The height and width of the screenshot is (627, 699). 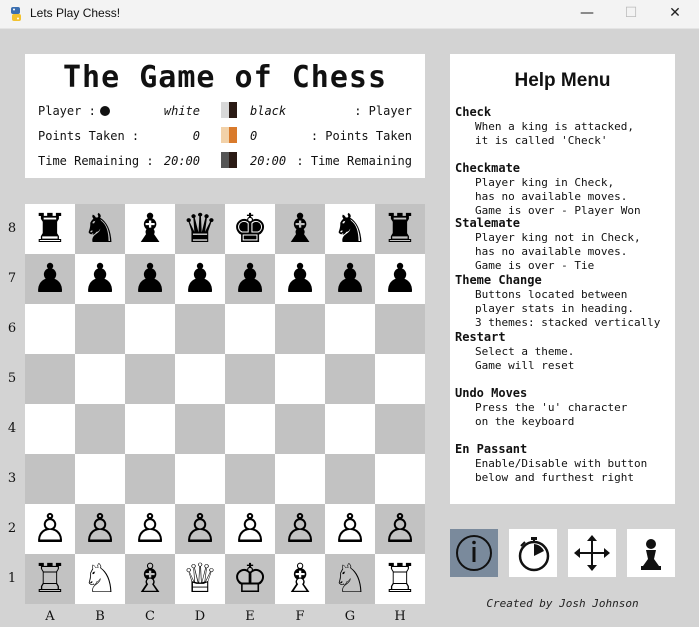 I want to click on square-b5, so click(x=100, y=379).